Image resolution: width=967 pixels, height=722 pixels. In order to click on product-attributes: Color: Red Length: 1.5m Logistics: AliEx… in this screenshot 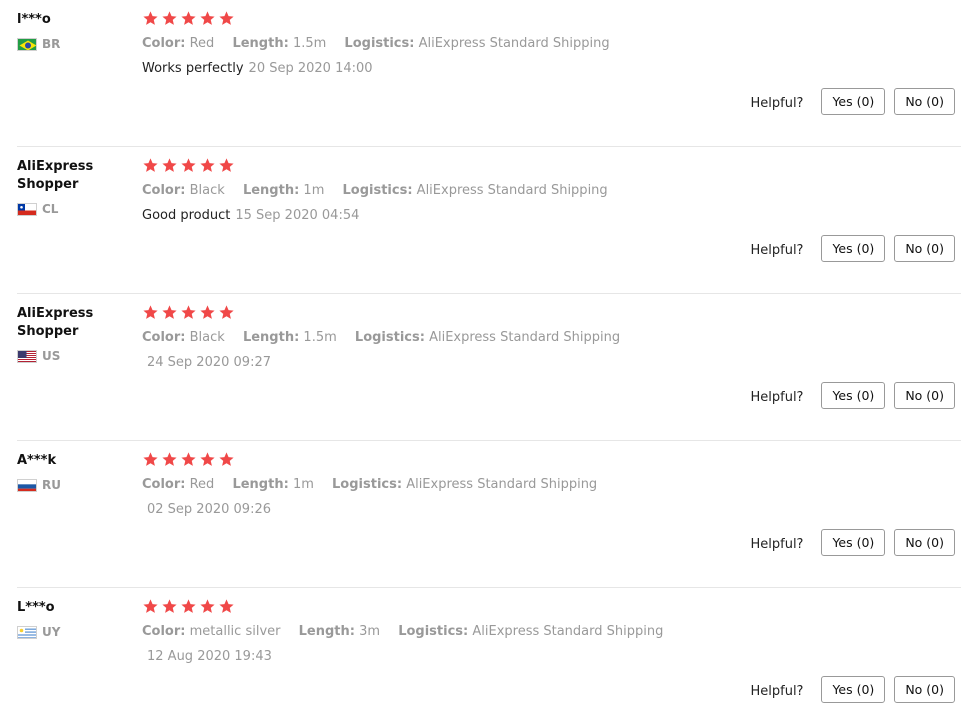, I will do `click(383, 43)`.